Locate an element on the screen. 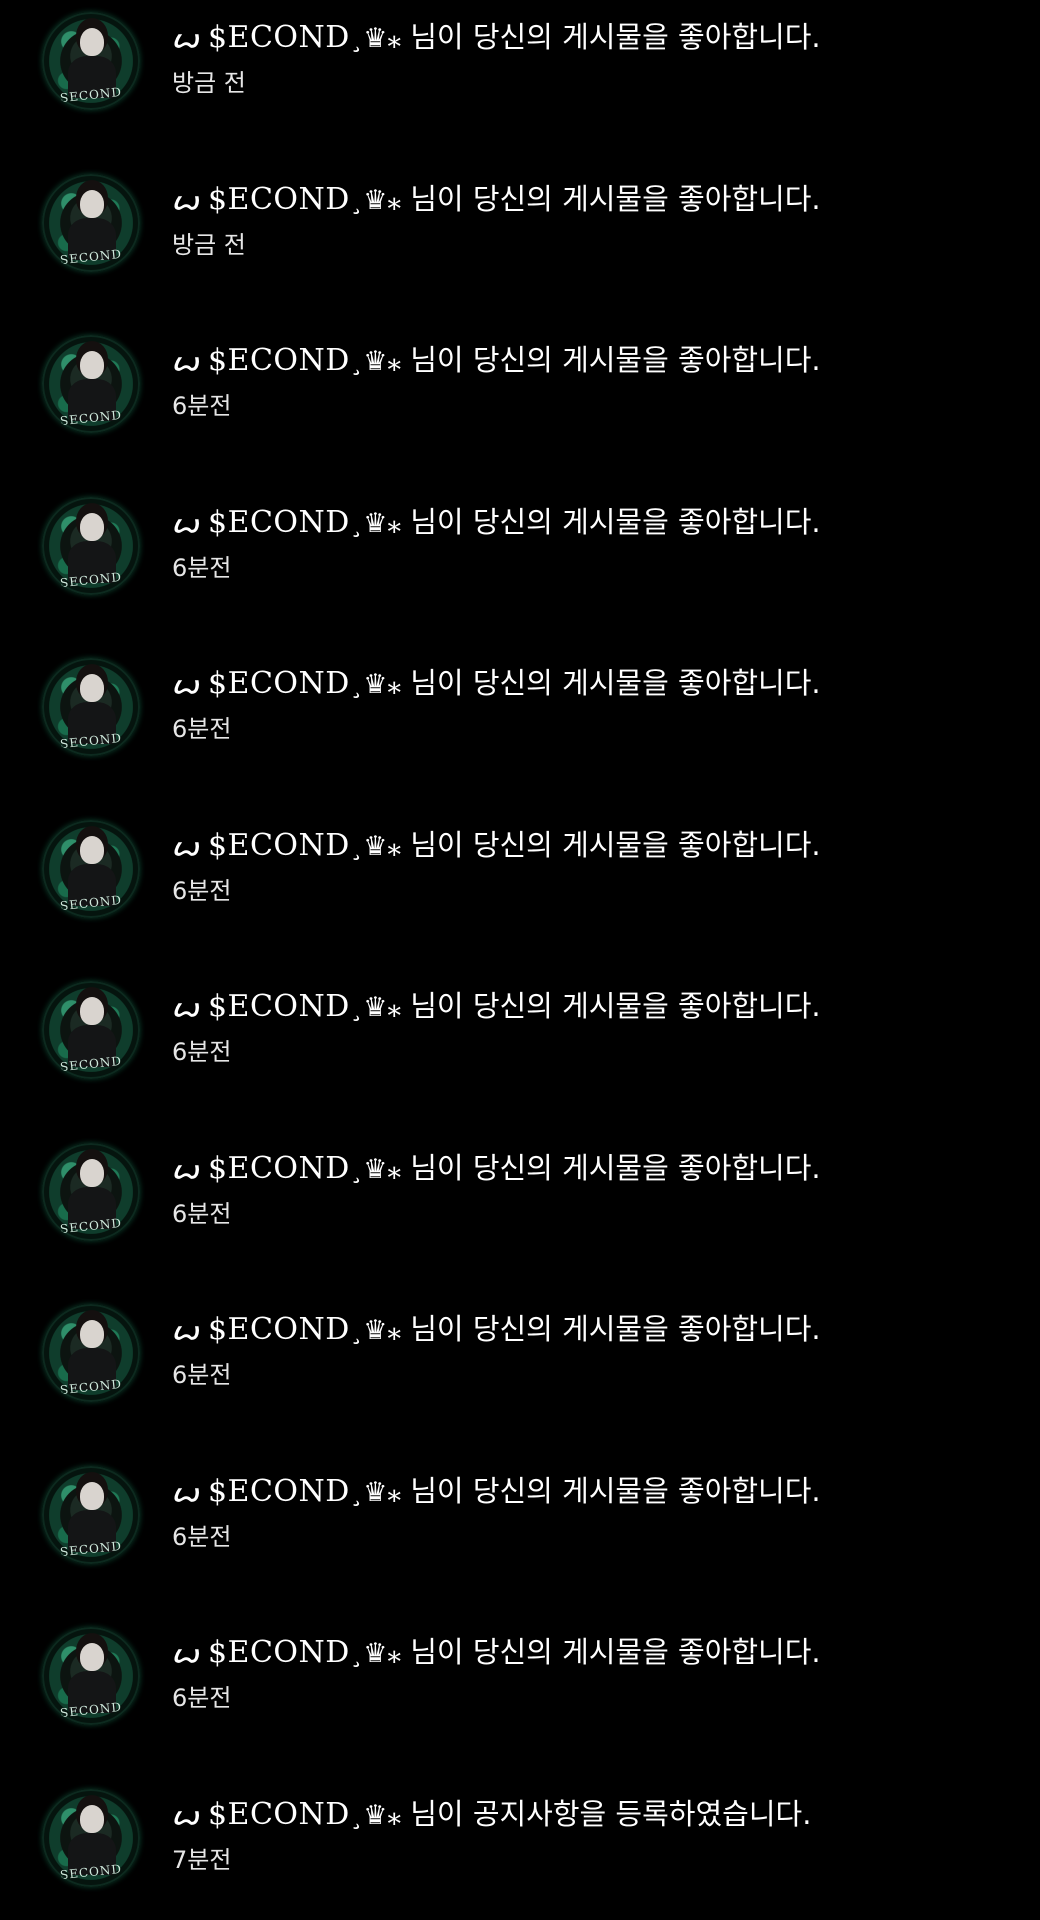  notification-message-line: ꙍ $ECOND¸♛⁎ 님이 공지사항을 등록하였습니다. is located at coordinates (491, 1815).